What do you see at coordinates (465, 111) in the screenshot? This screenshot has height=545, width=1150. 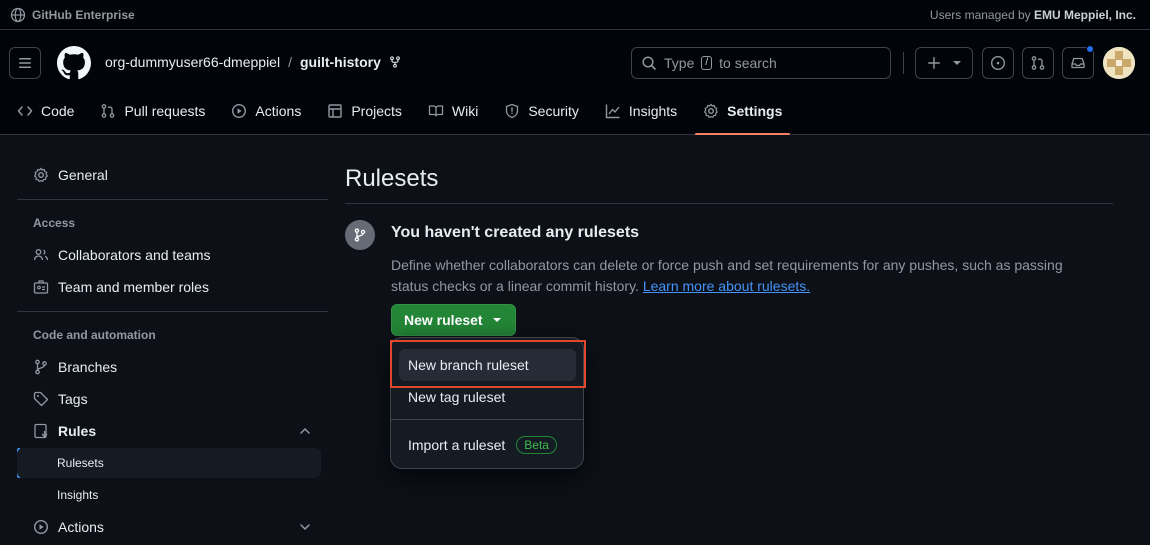 I see `tab-label: Wiki` at bounding box center [465, 111].